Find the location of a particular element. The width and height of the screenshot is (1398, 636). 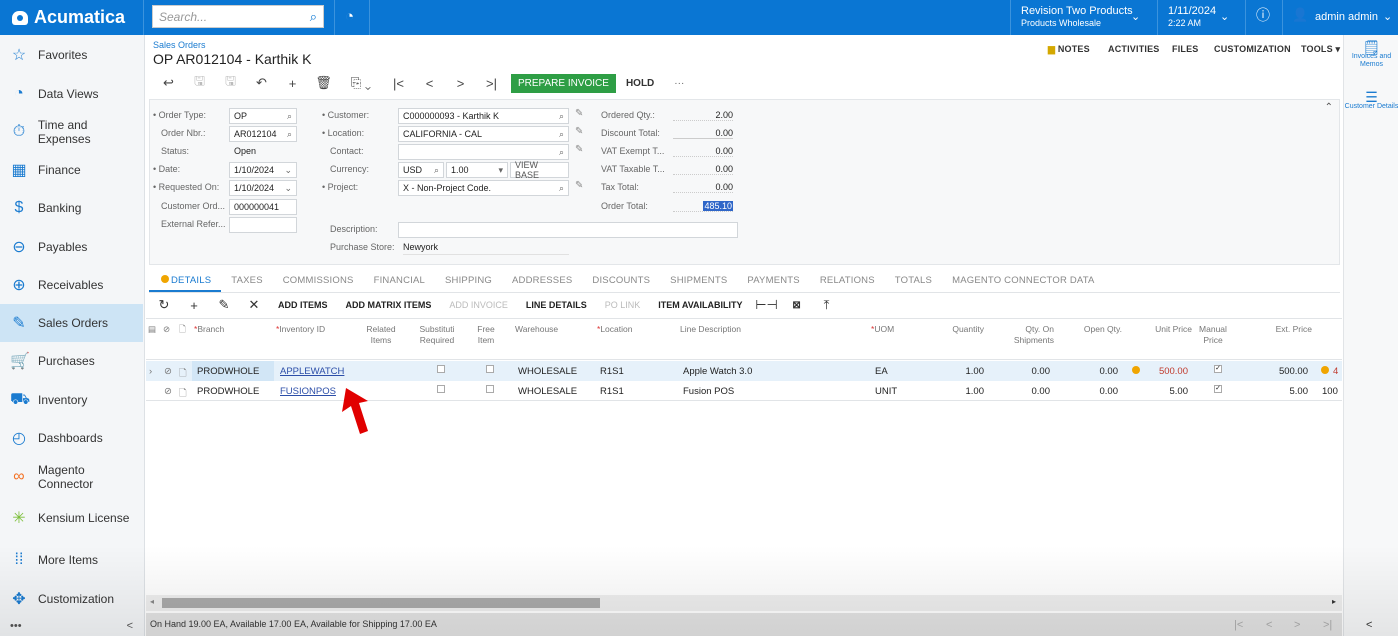

project-field: X - Non-Project Code. ⌕ is located at coordinates (483, 188).